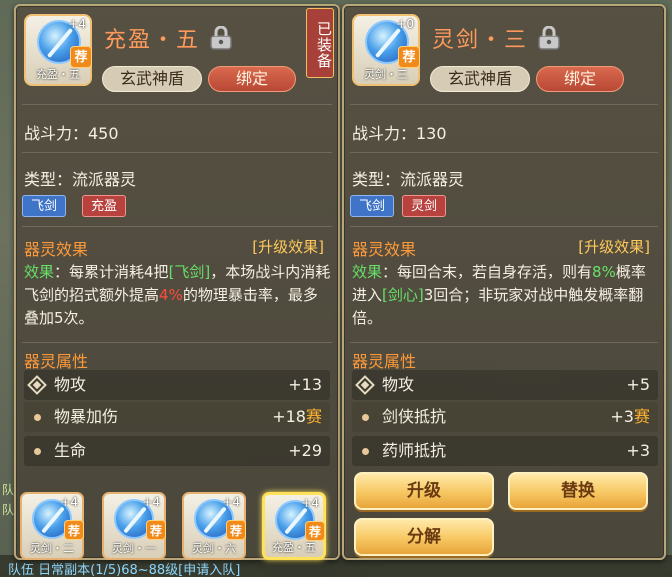  Describe the element at coordinates (70, 384) in the screenshot. I see `attr-name: 物攻` at that location.